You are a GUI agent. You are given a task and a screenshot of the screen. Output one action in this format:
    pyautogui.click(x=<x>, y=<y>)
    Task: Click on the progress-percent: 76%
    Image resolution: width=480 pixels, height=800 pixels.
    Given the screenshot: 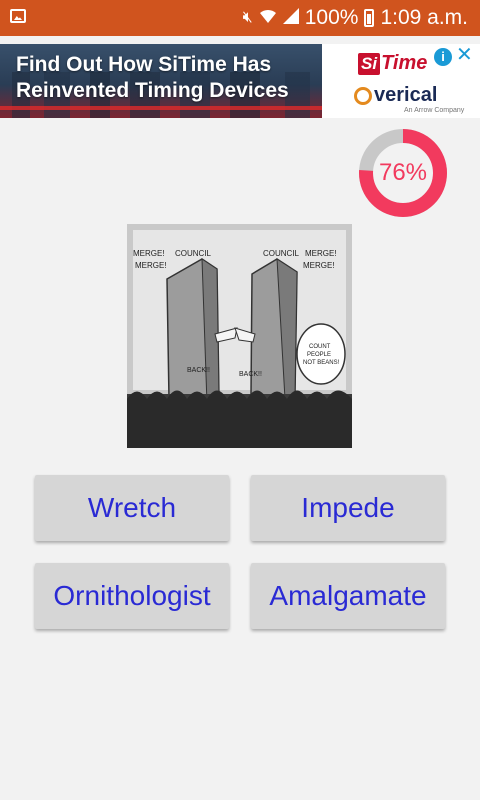 What is the action you would take?
    pyautogui.click(x=403, y=172)
    